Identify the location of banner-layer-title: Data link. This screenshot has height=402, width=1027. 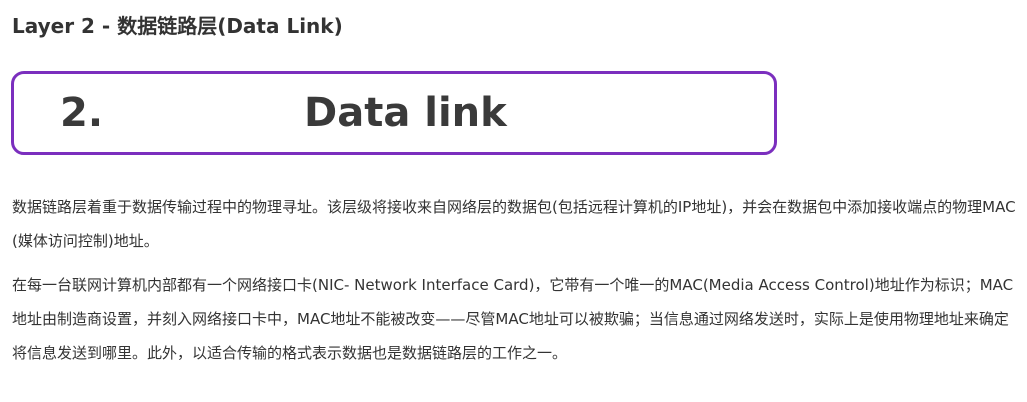
(405, 113).